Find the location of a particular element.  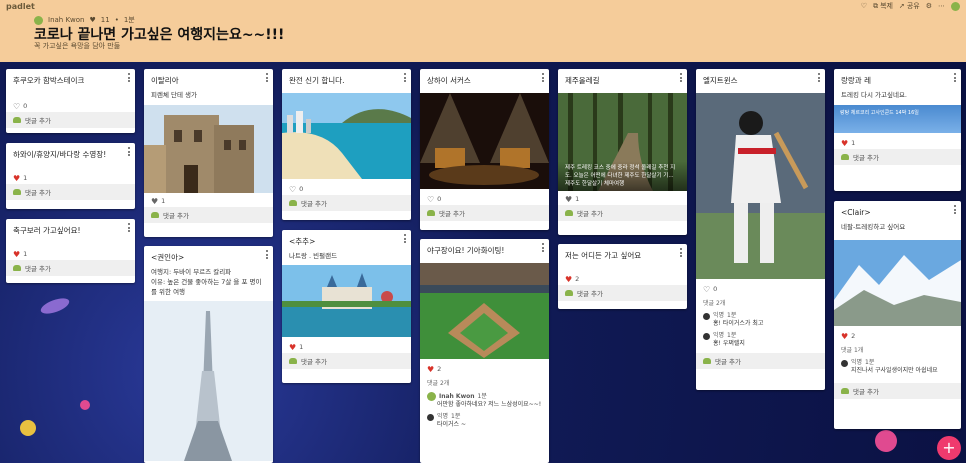

post-title: 제주올레길 is located at coordinates (582, 80).